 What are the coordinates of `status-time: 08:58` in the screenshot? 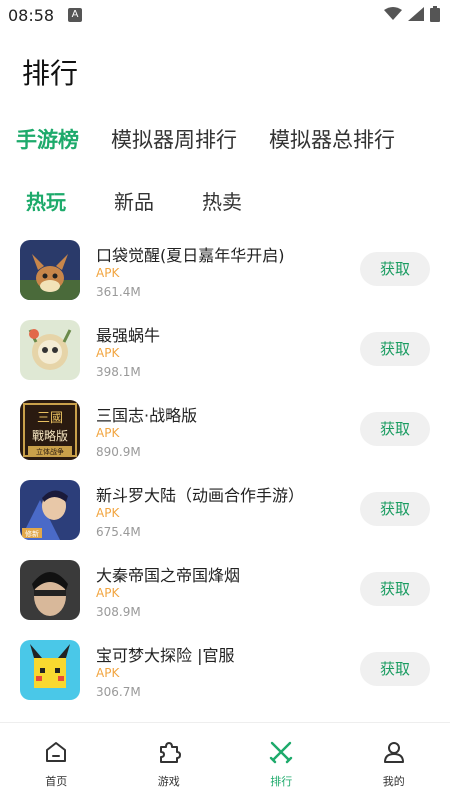 It's located at (31, 15).